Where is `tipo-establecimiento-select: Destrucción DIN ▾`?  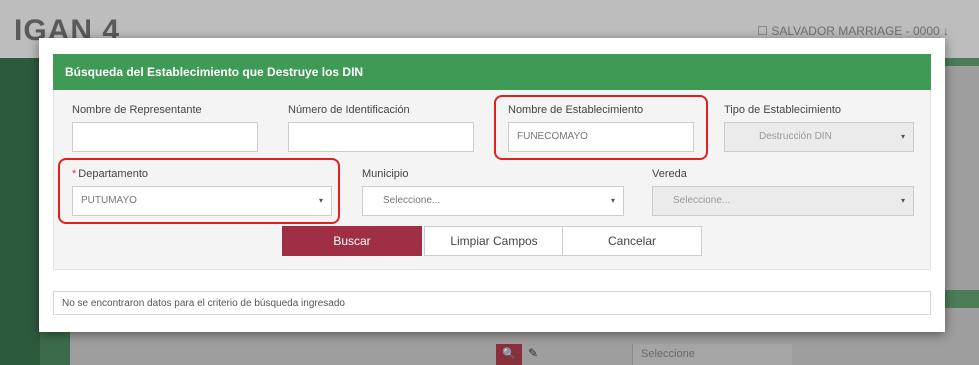
tipo-establecimiento-select: Destrucción DIN ▾ is located at coordinates (819, 137).